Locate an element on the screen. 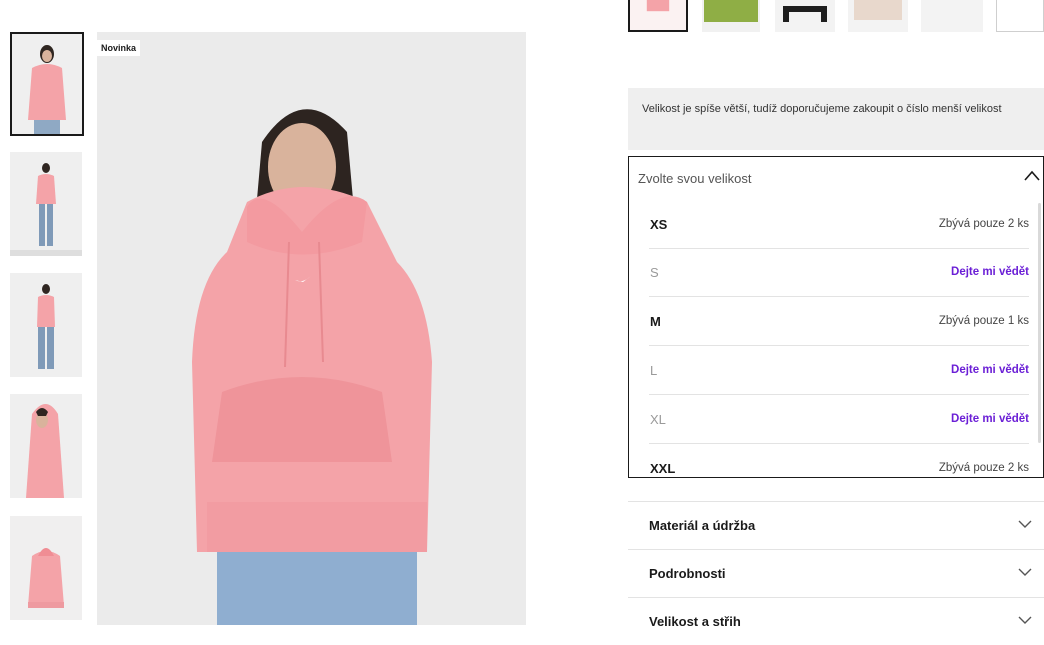  size-label: S is located at coordinates (654, 272).